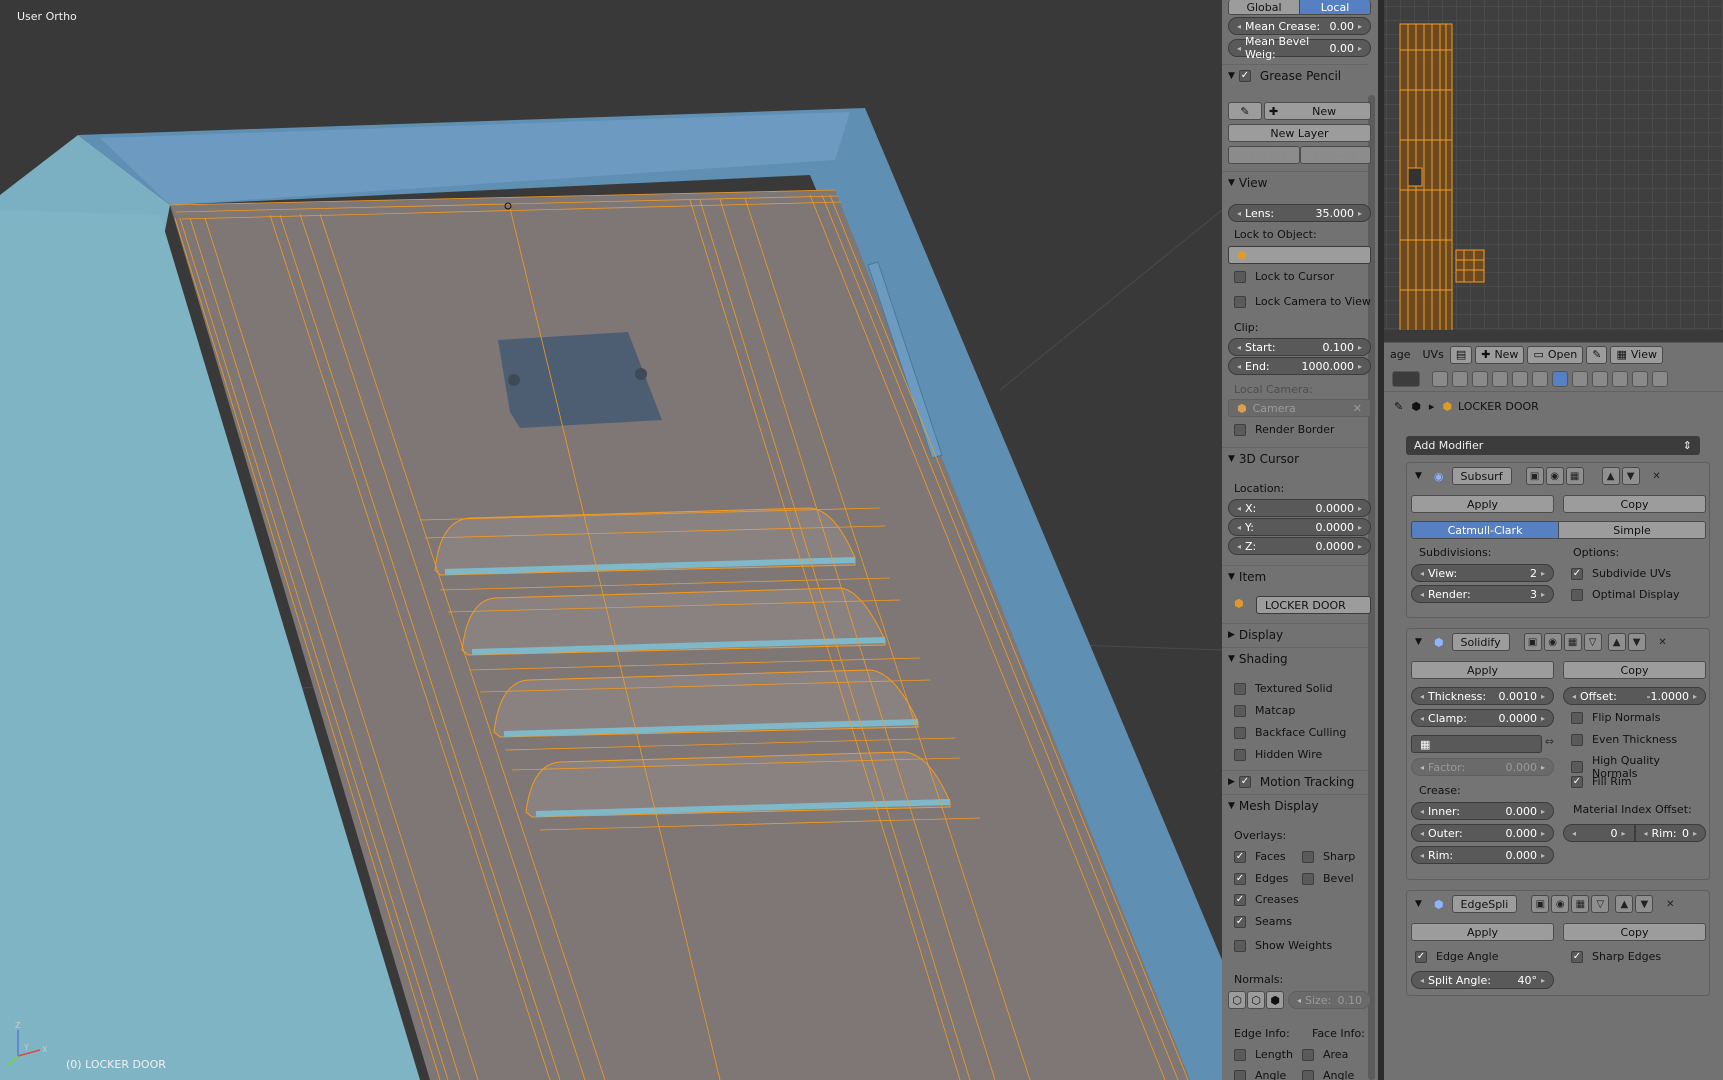 The image size is (1723, 1080). Describe the element at coordinates (1601, 781) in the screenshot. I see `fill-rim-checkbox: ✓ Fill Rim` at that location.